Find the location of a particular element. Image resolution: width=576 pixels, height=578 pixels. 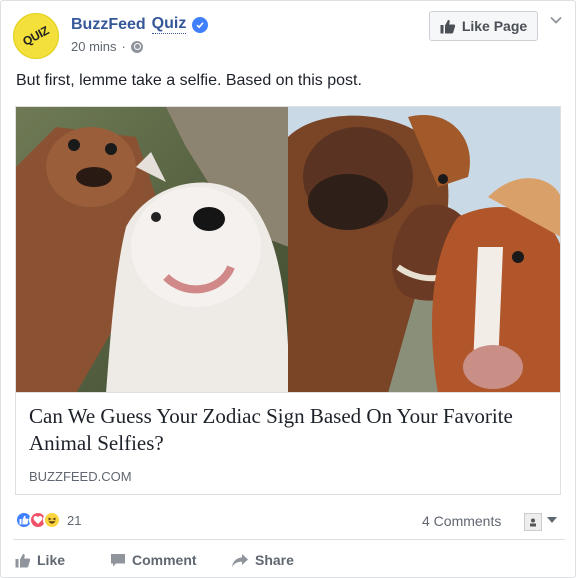

like-page-label: Like Page is located at coordinates (494, 26).